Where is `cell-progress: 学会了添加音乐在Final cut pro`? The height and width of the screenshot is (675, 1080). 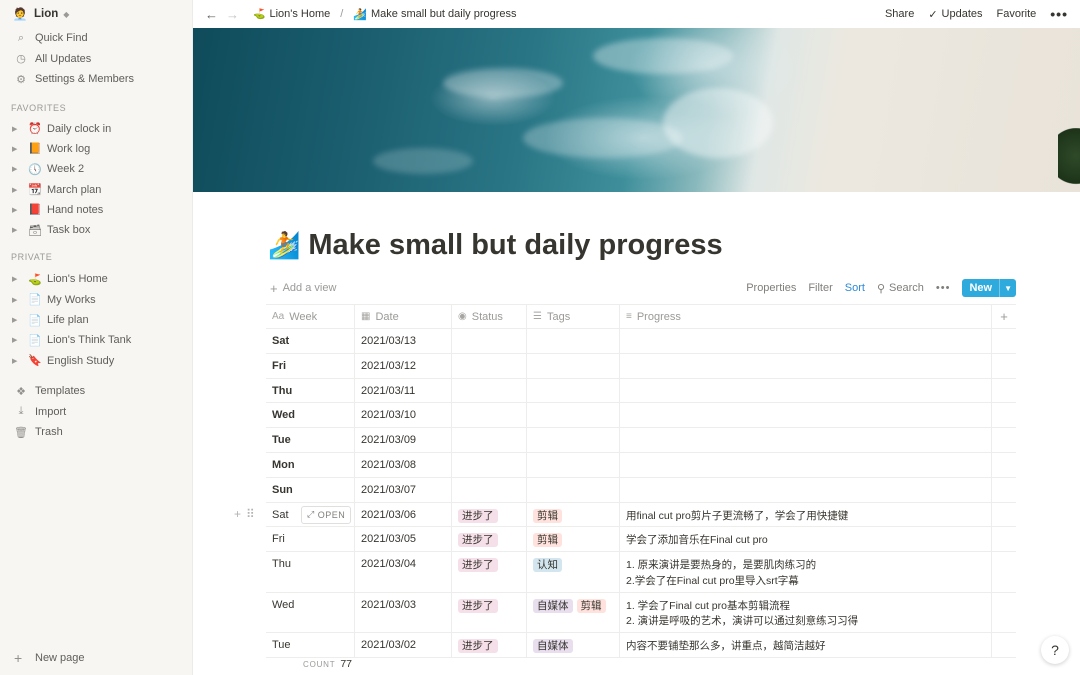
cell-progress: 学会了添加音乐在Final cut pro is located at coordinates (806, 539).